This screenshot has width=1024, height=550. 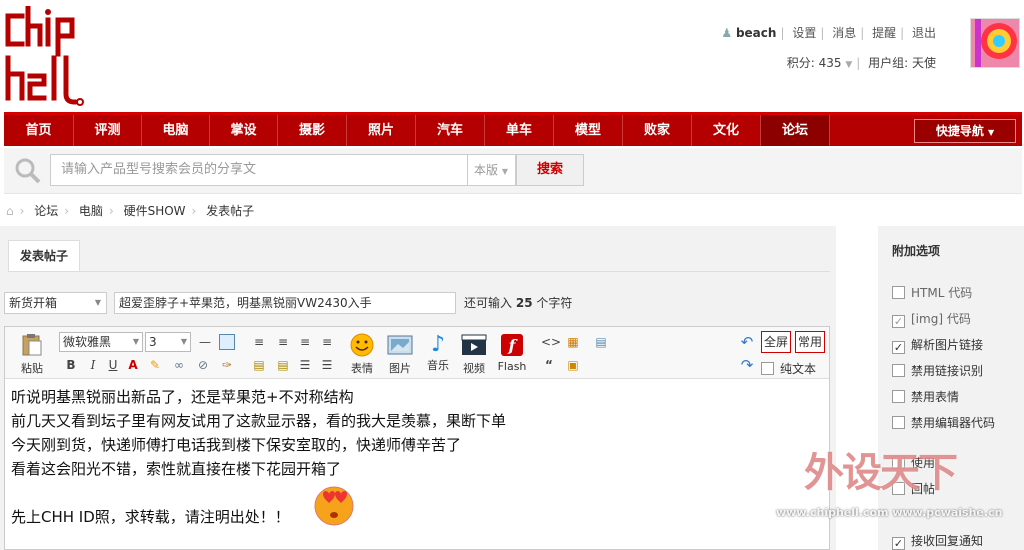 I want to click on font-family-value: 微软雅黑, so click(x=87, y=342).